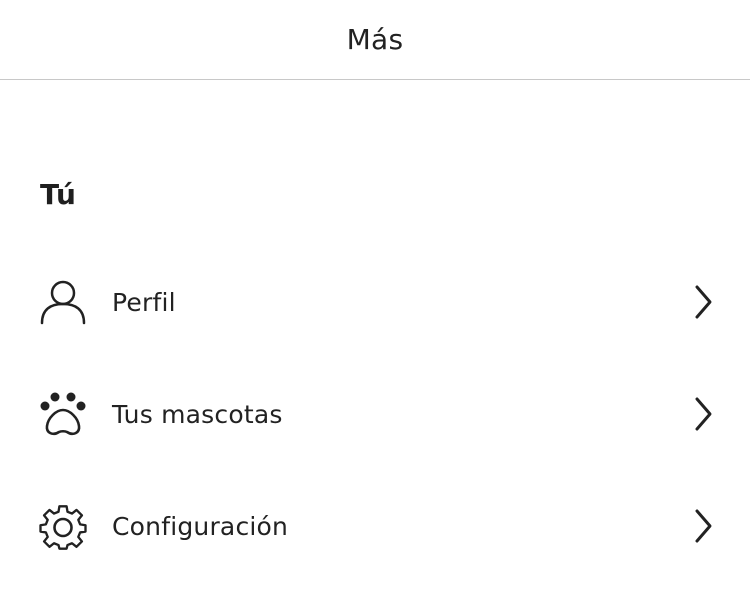 The image size is (750, 607). I want to click on menu-item-settings: Configuración, so click(375, 526).